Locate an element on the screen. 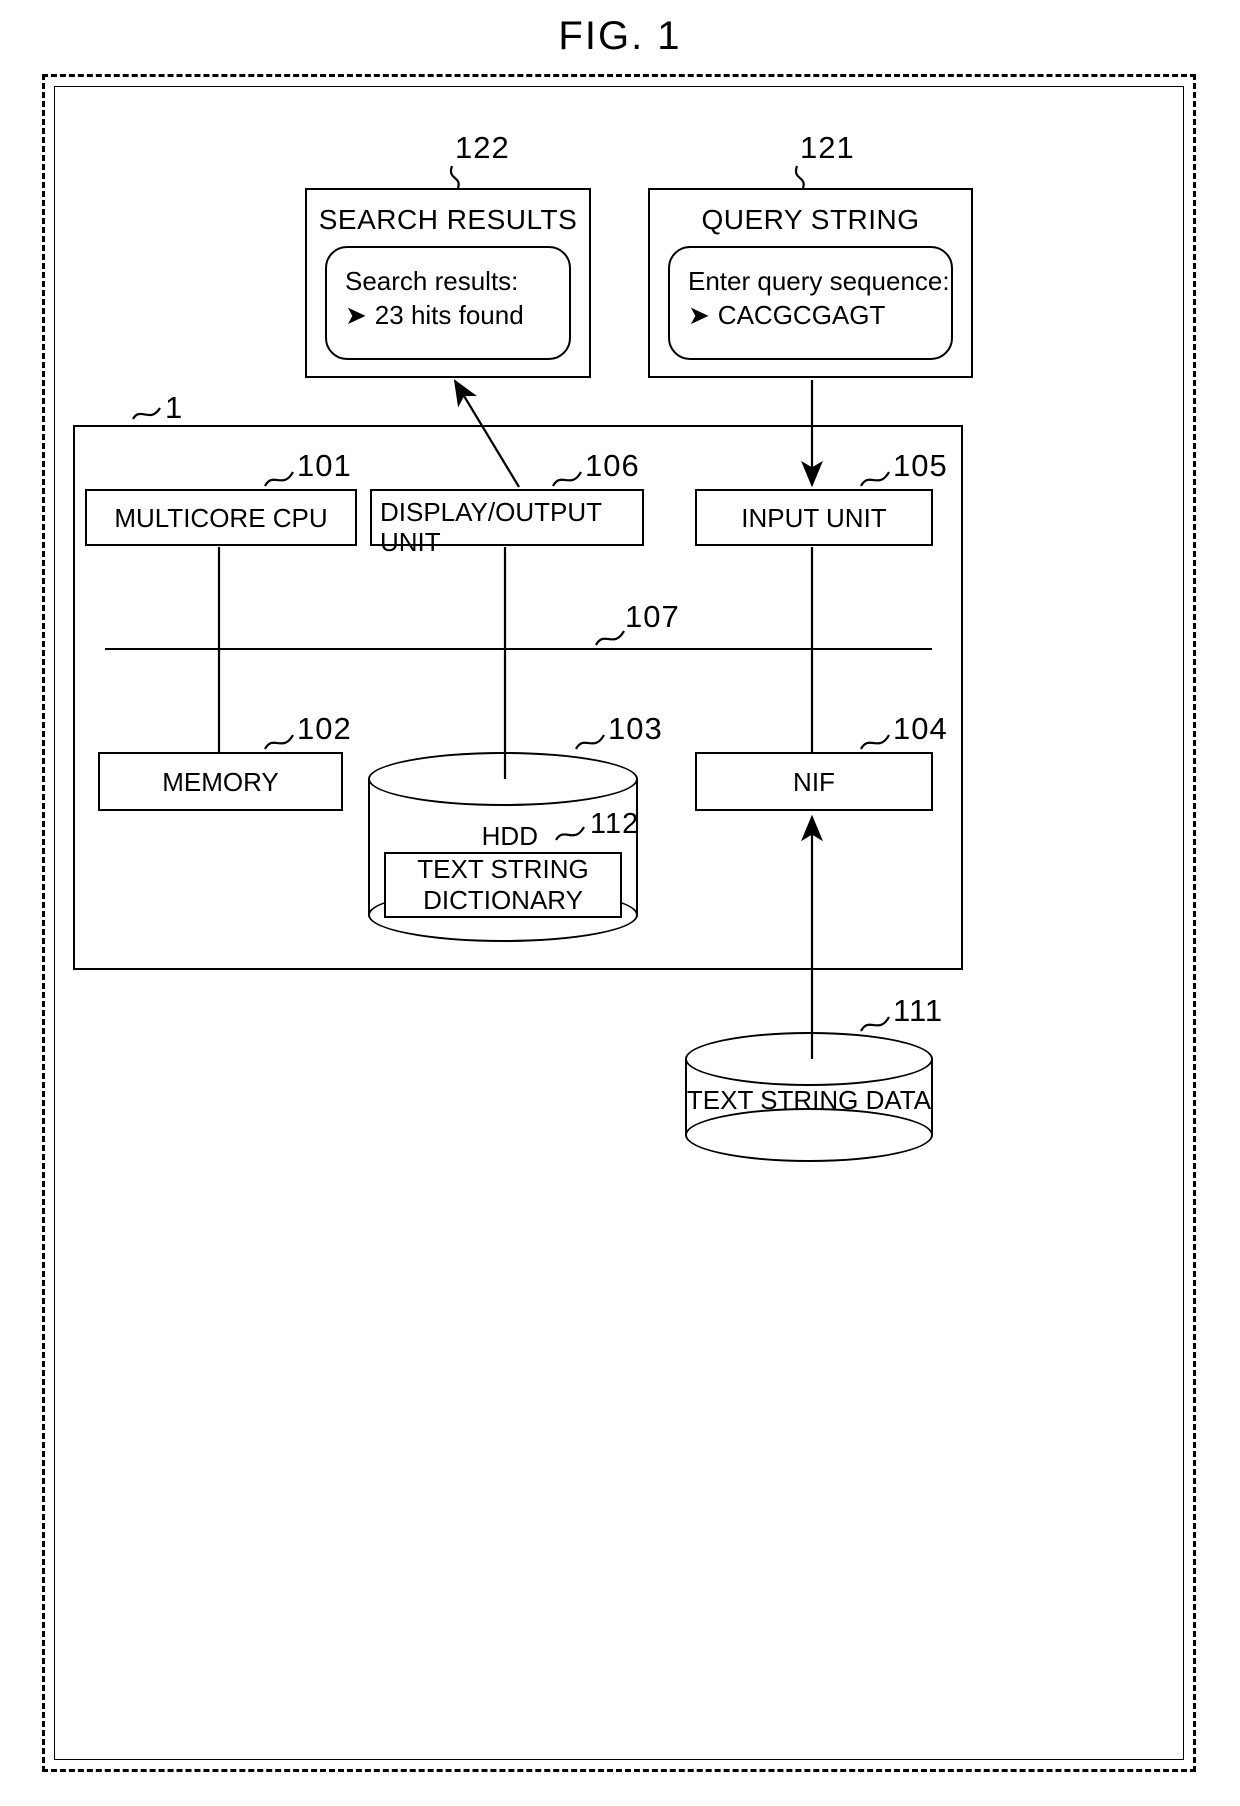 This screenshot has height=1806, width=1240. text-string-dictionary-box: TEXT STRING DICTIONARY is located at coordinates (503, 885).